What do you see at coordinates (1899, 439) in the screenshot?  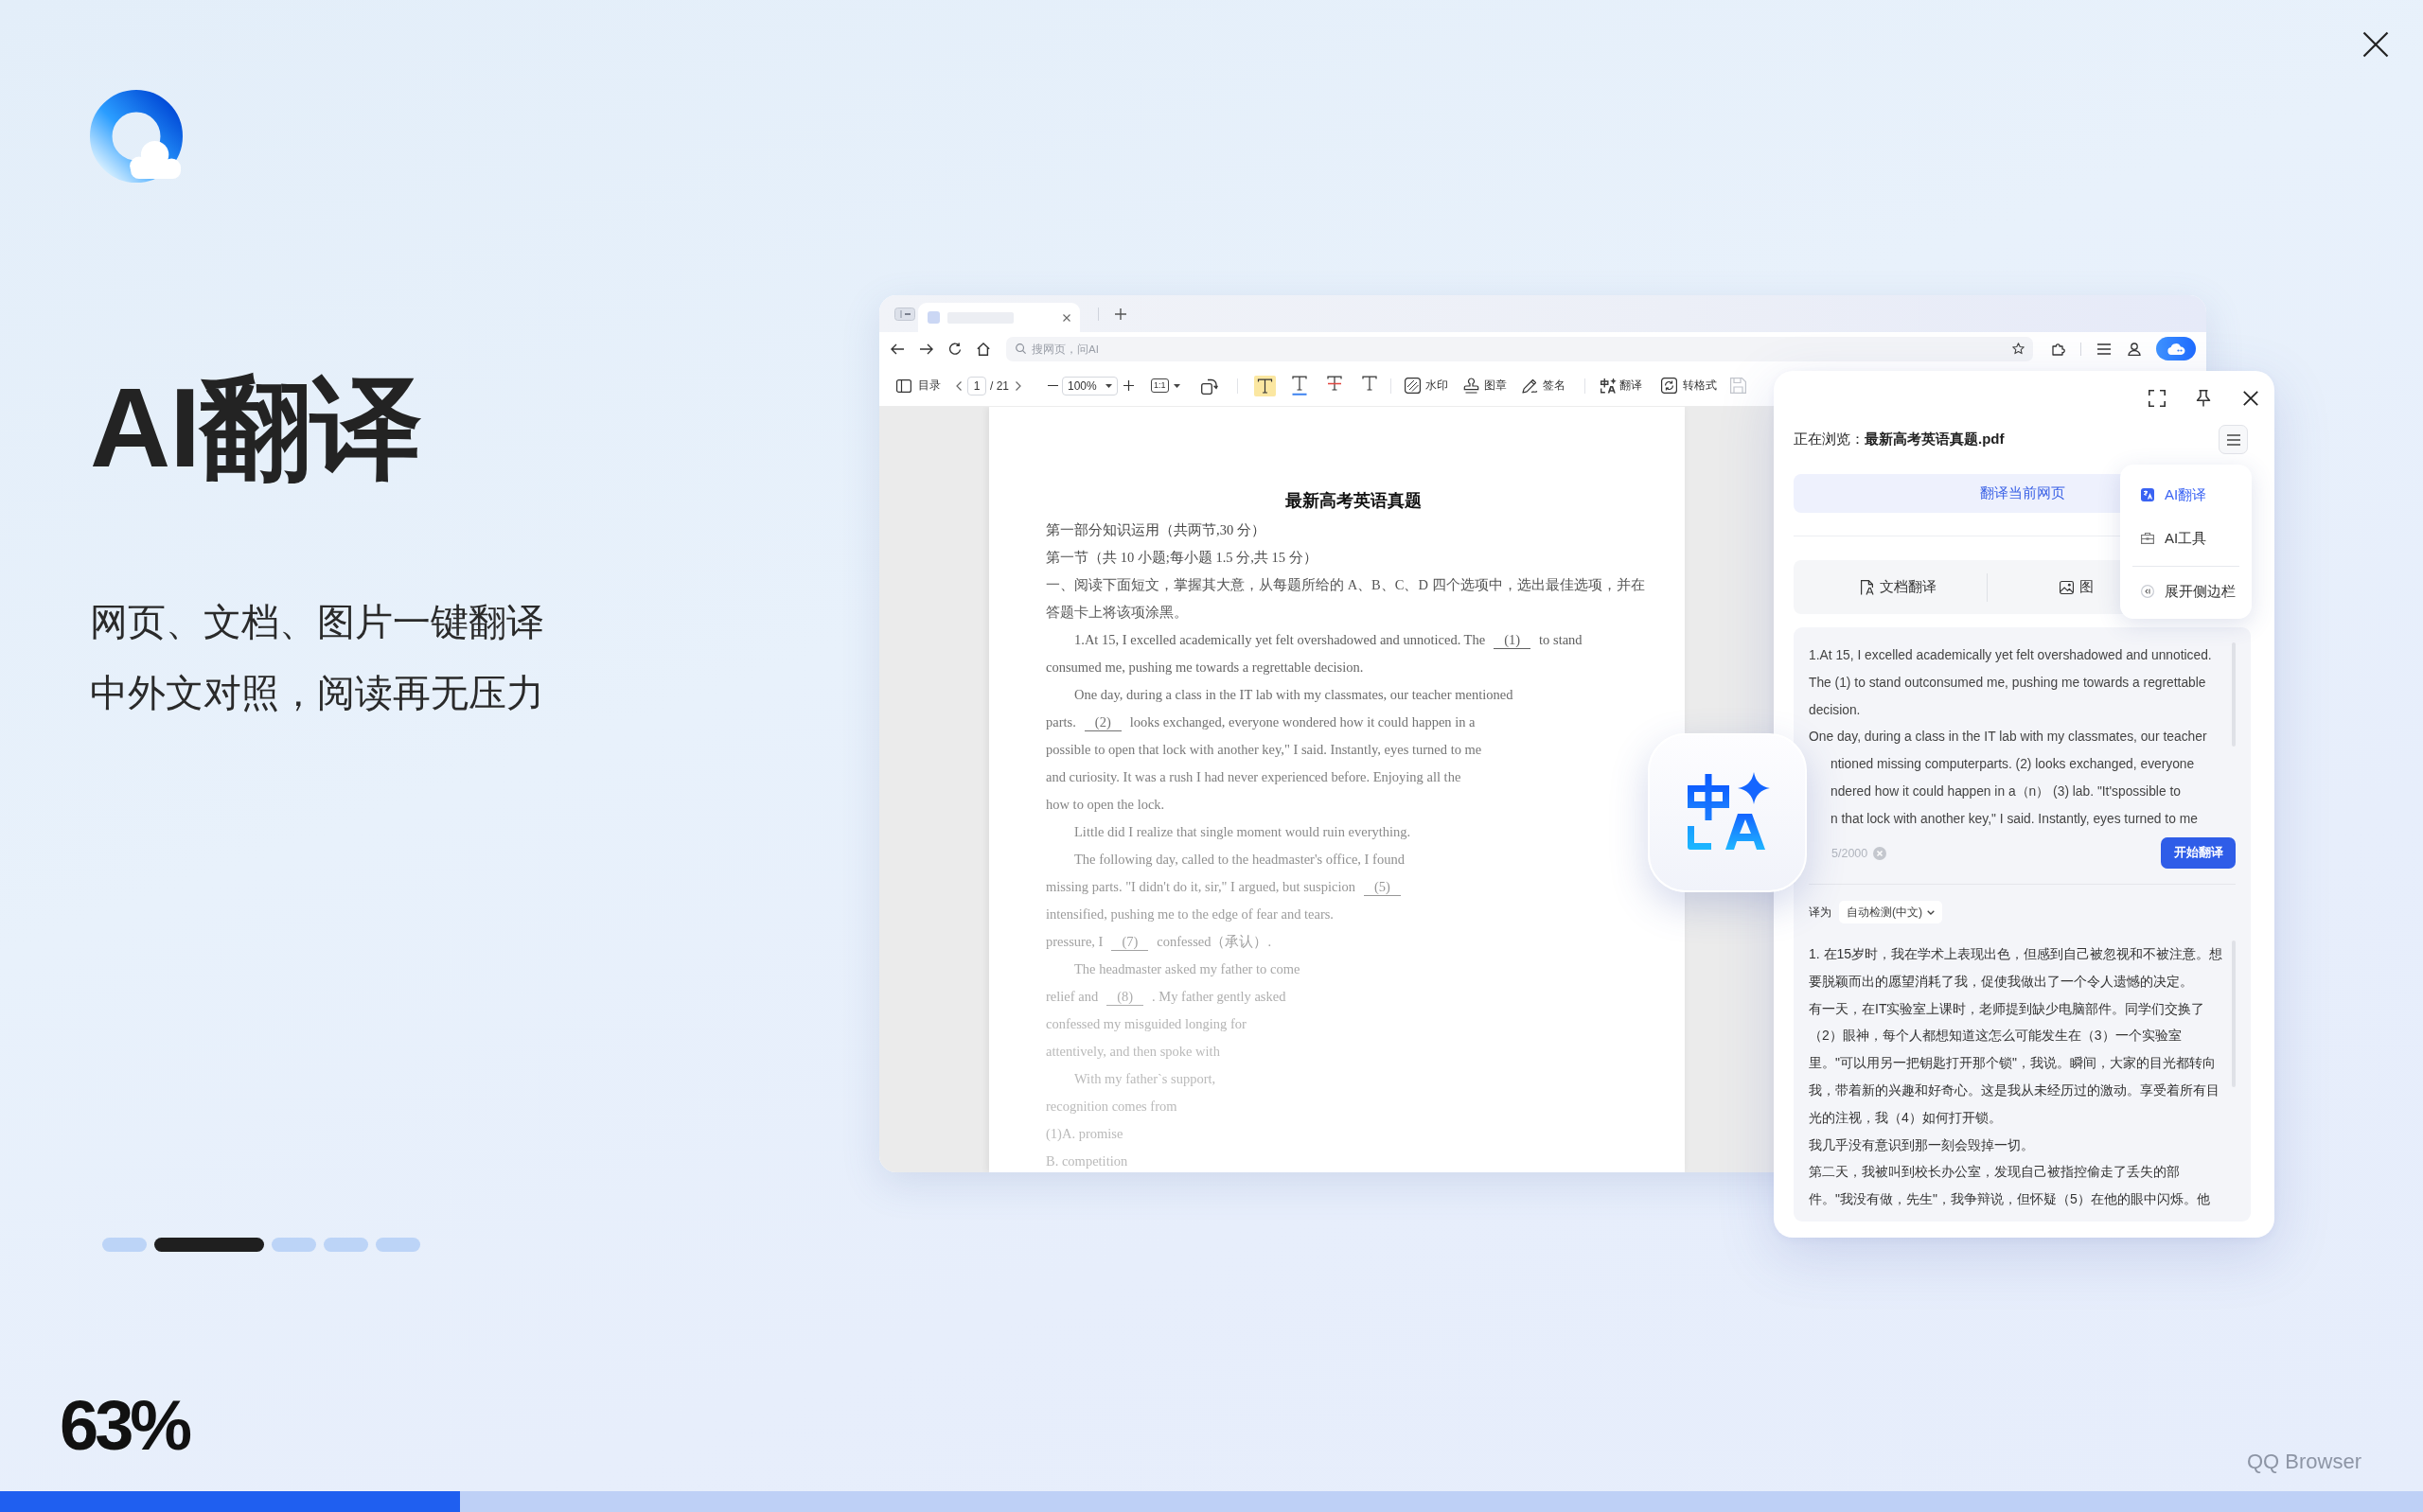 I see `browsing-title: 正在浏览：最新高考英语真题.pdf` at bounding box center [1899, 439].